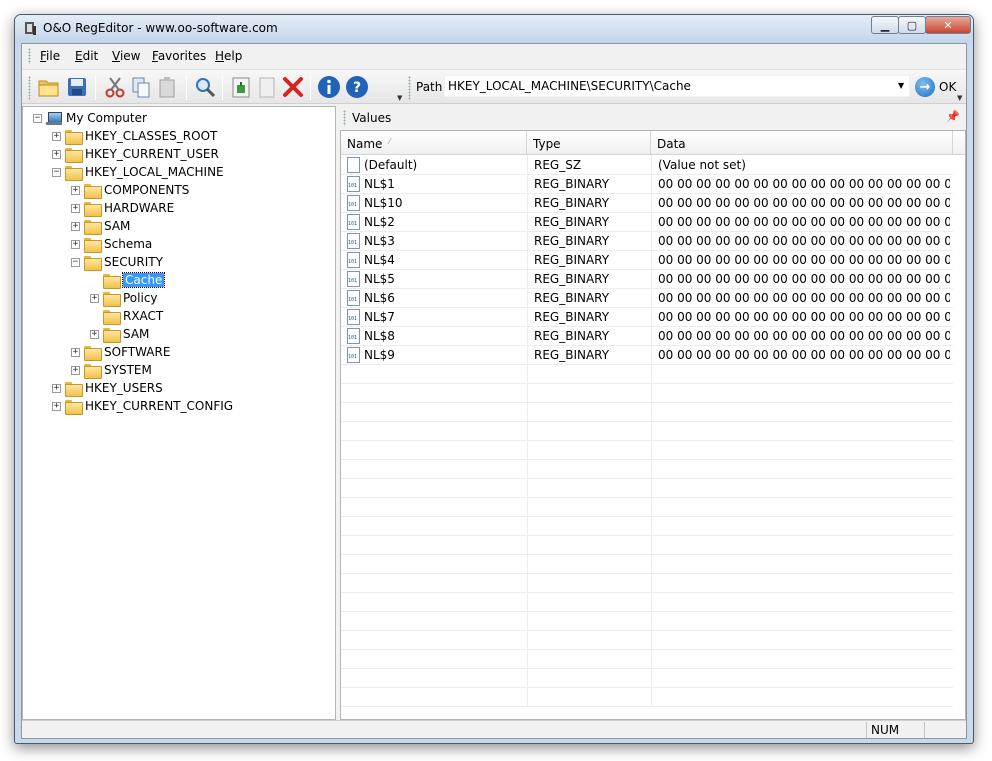 This screenshot has height=761, width=992. I want to click on tree-node-label: SOFTWARE, so click(137, 352).